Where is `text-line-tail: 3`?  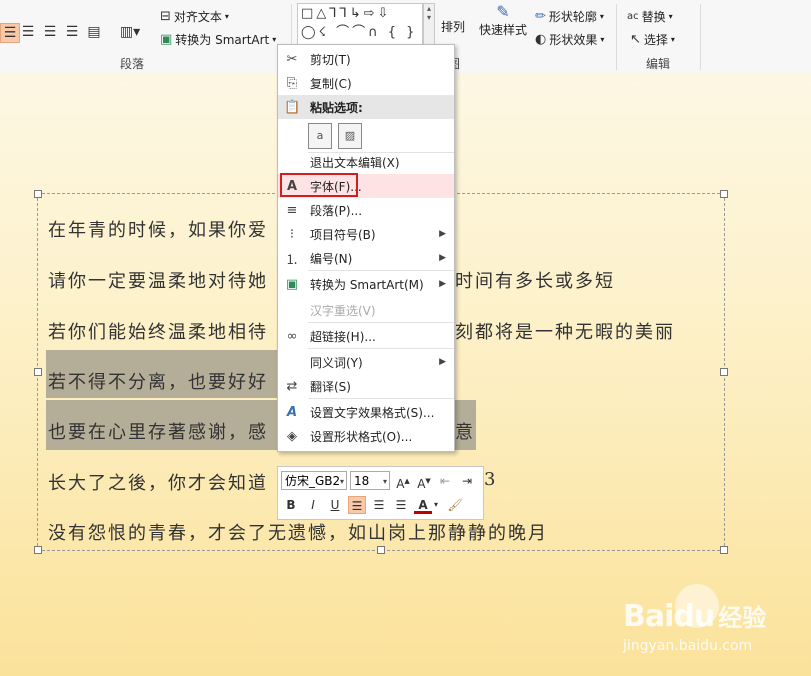
text-line-tail: 3 is located at coordinates (490, 479).